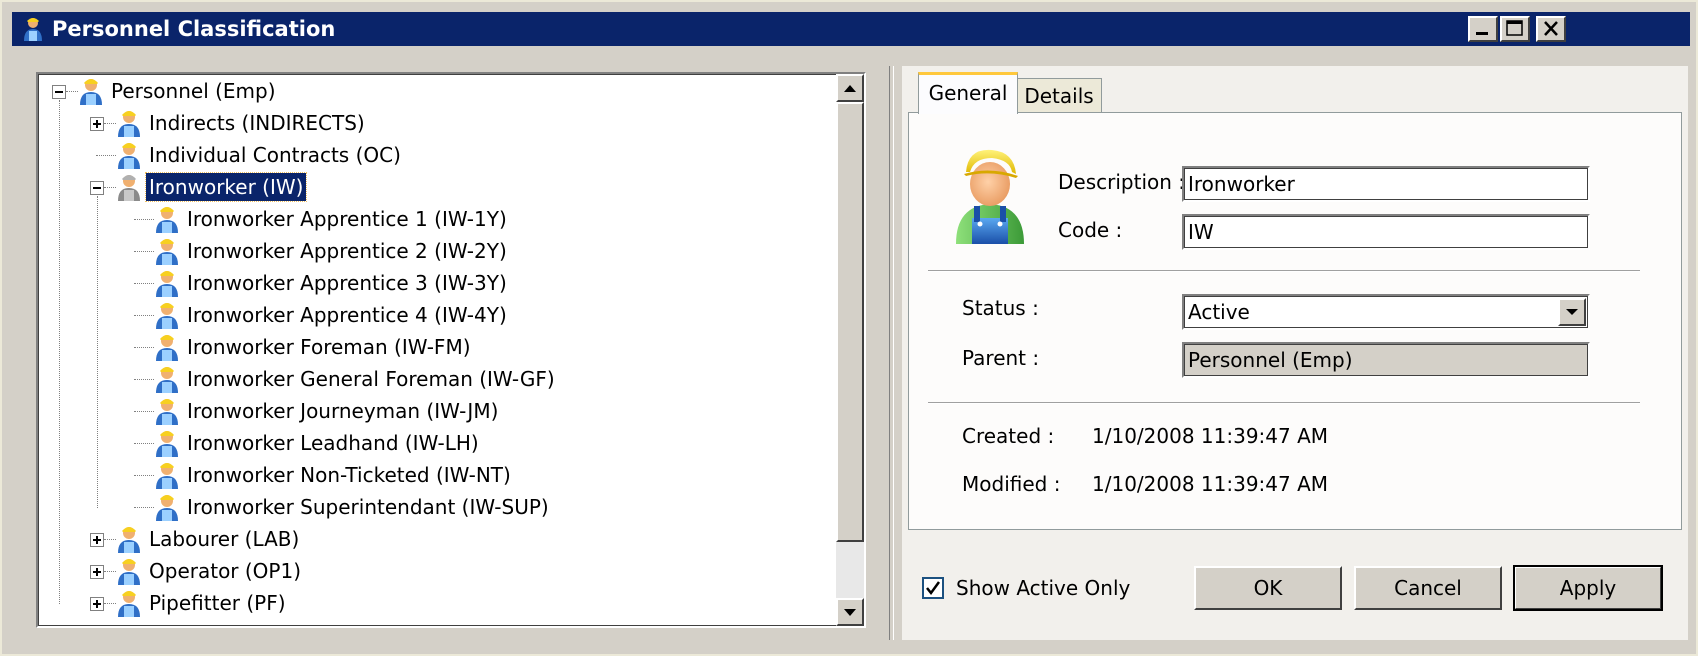 Image resolution: width=1698 pixels, height=656 pixels. What do you see at coordinates (1482, 33) in the screenshot?
I see `minimize-icon` at bounding box center [1482, 33].